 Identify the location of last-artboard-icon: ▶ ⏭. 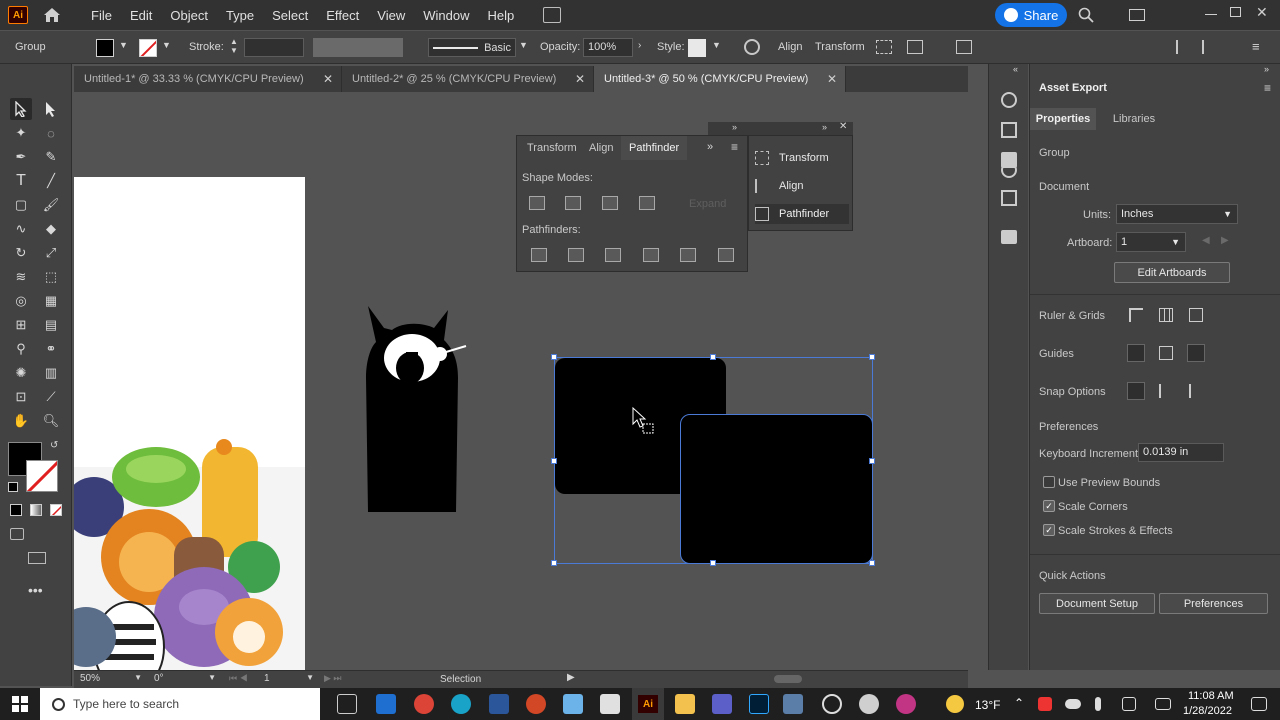
(333, 678).